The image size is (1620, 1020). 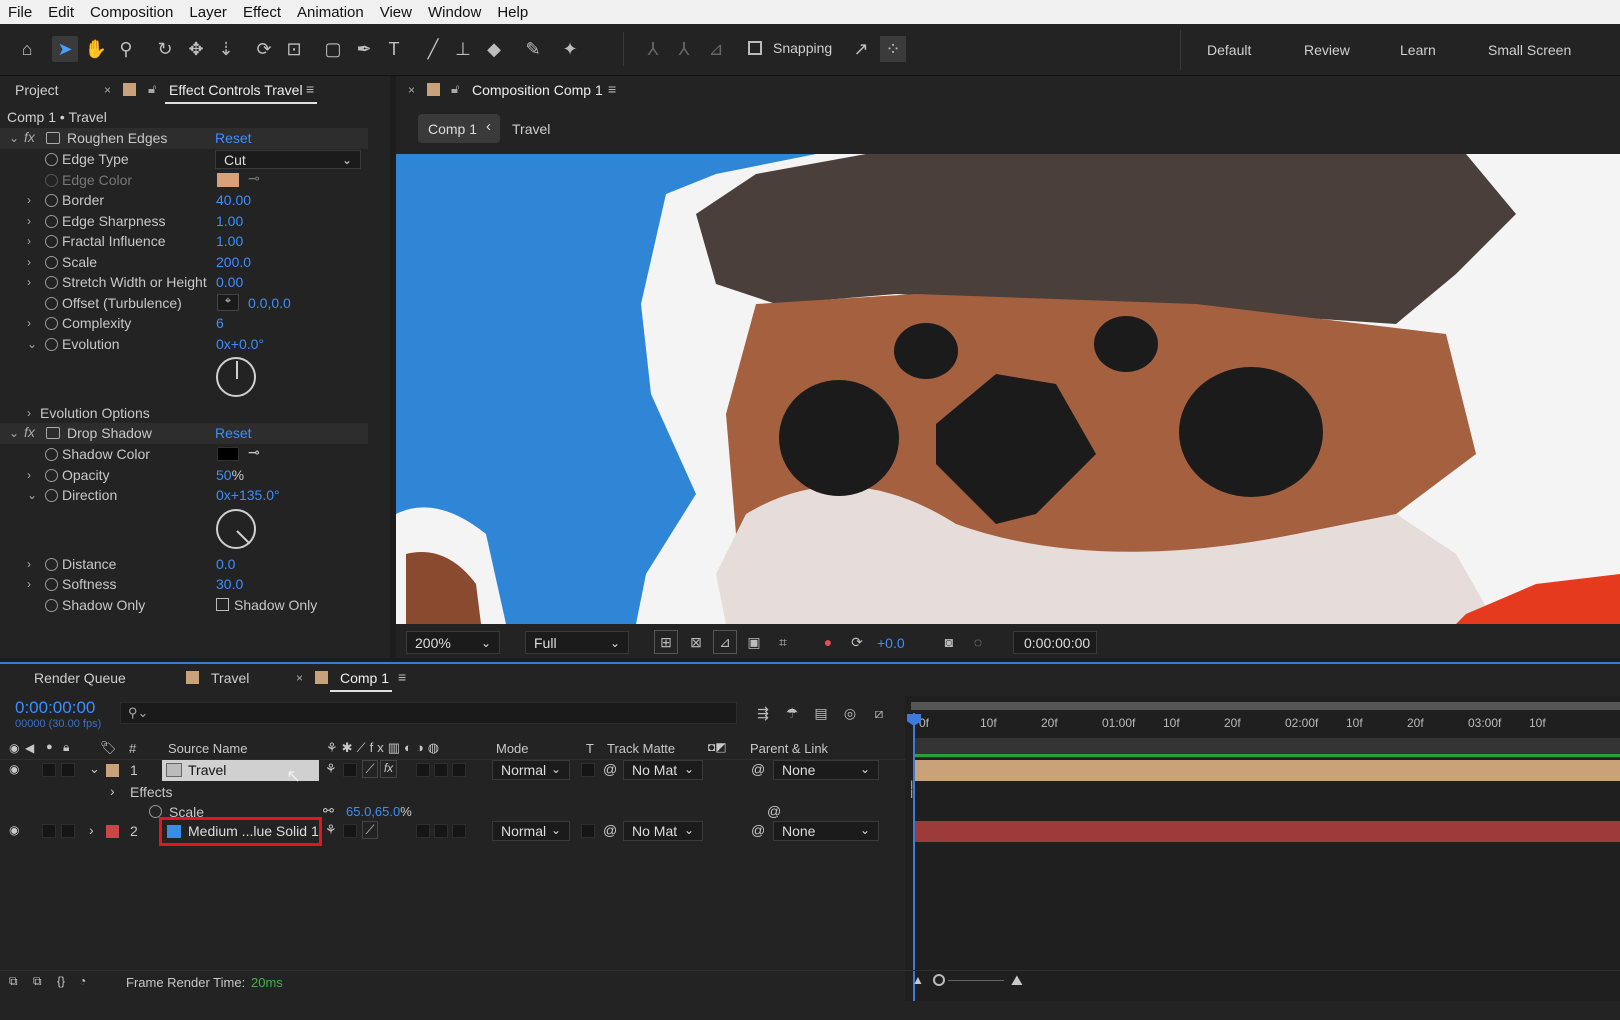 I want to click on effects-switch-icon: fx, so click(x=388, y=769).